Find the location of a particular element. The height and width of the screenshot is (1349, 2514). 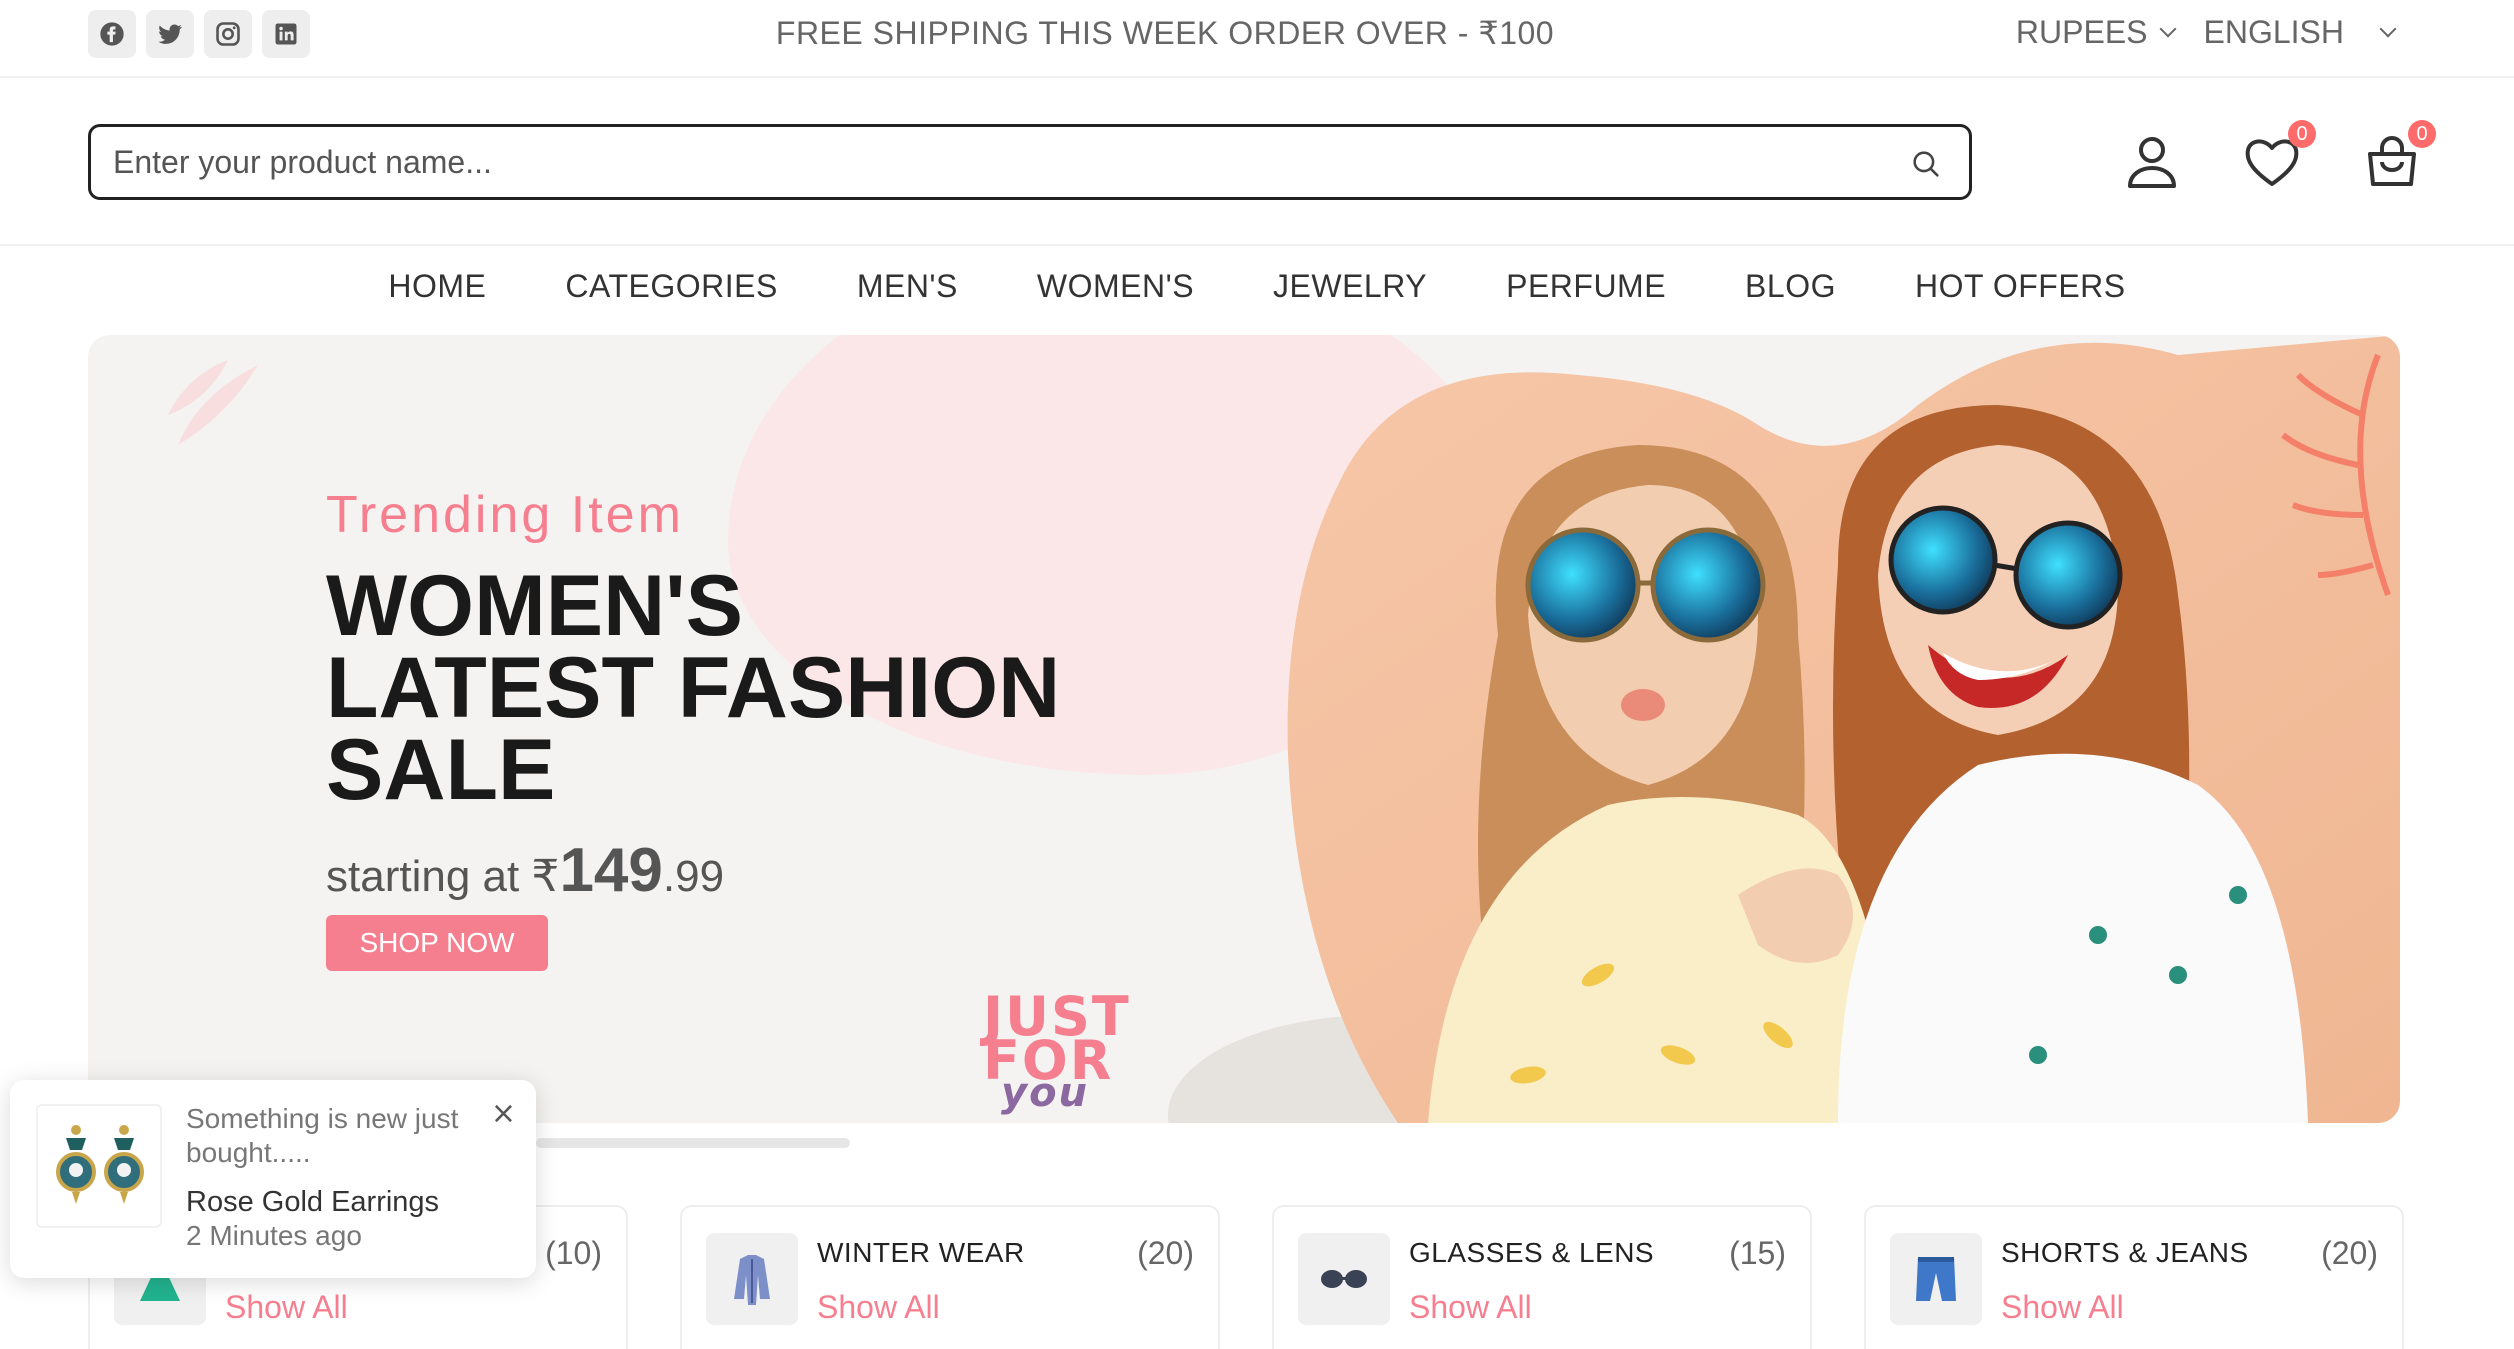

language-select: ENGLISH is located at coordinates (2300, 32).